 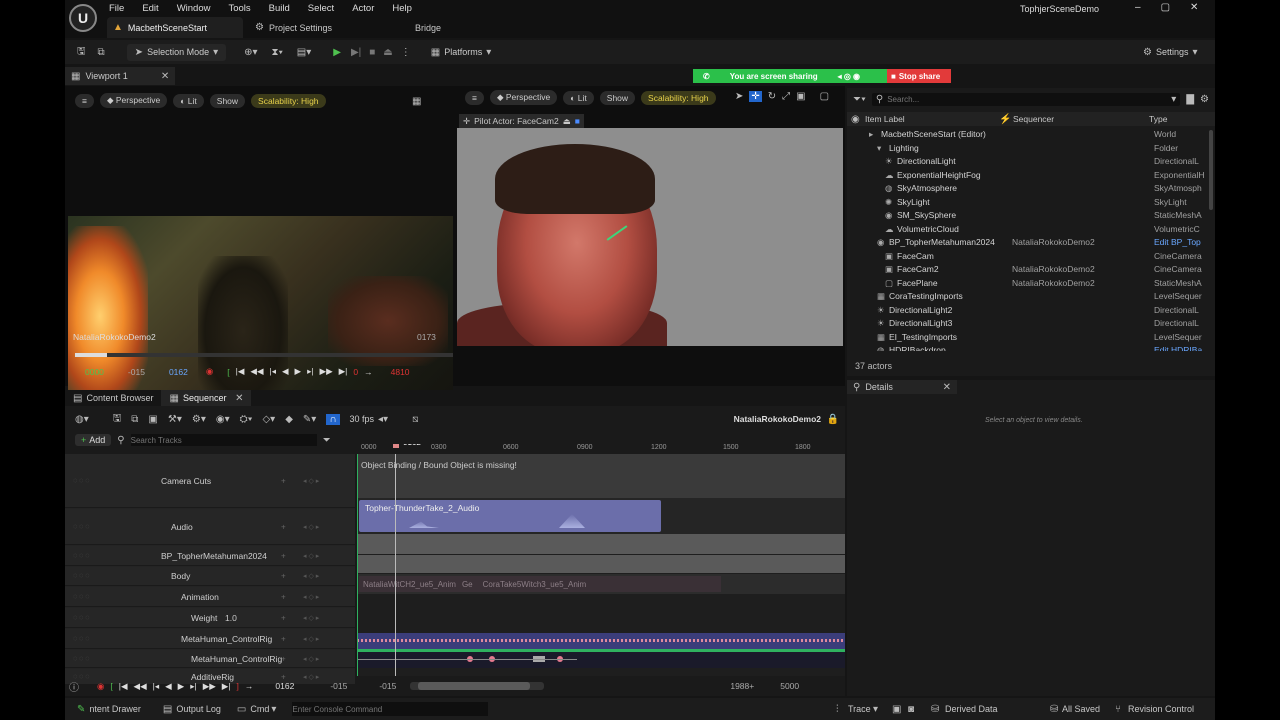 I want to click on menu-build: Build, so click(x=279, y=8).